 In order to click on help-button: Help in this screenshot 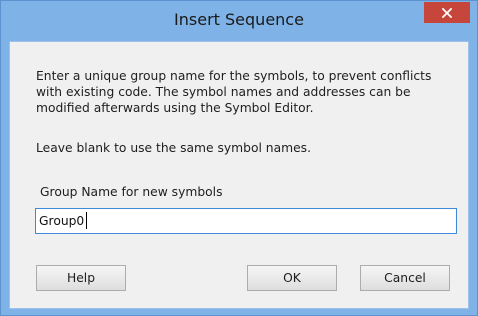, I will do `click(81, 278)`.